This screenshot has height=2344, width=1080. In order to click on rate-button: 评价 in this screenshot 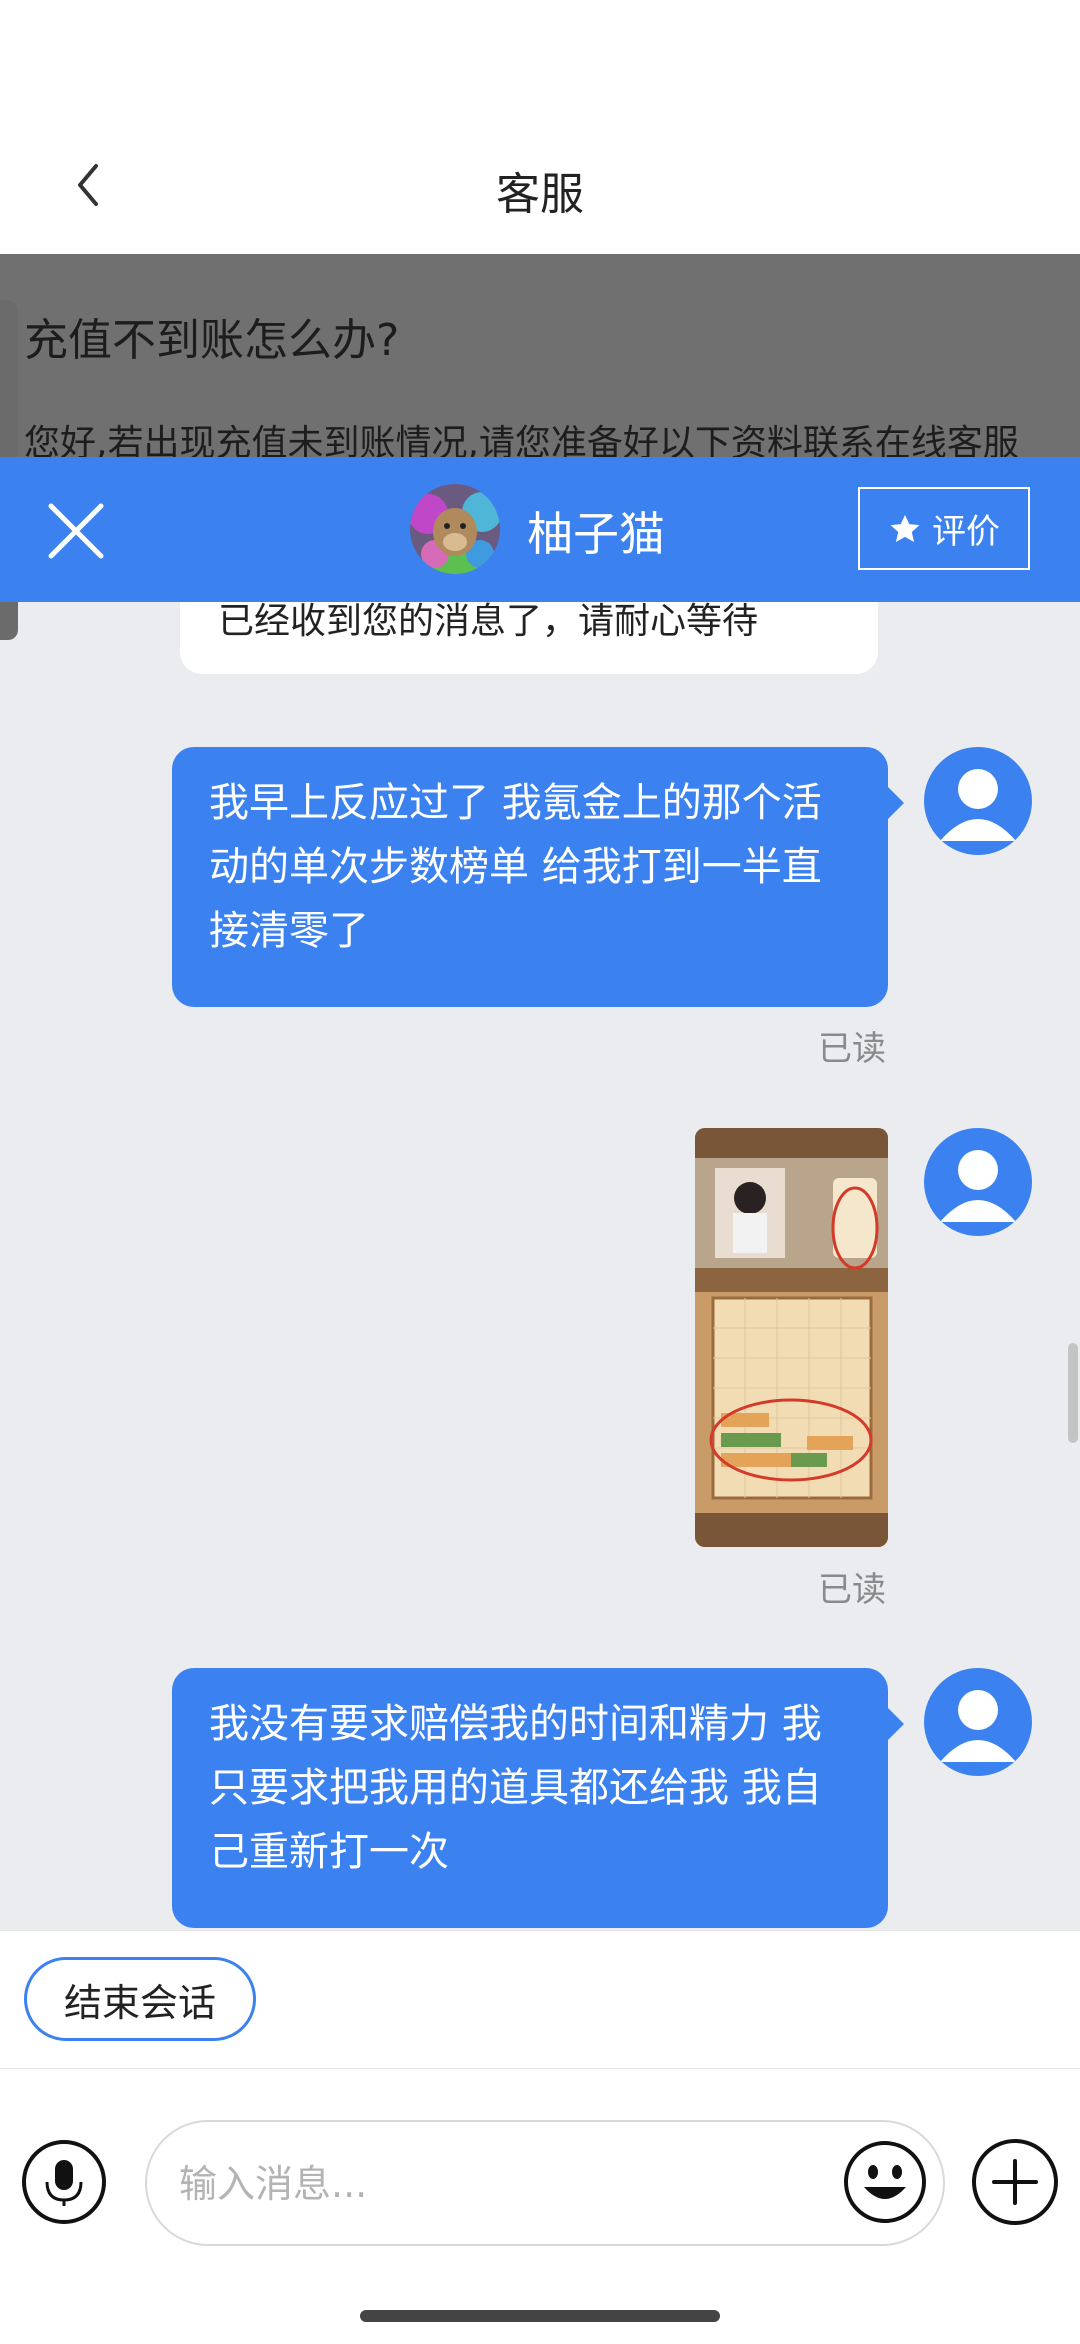, I will do `click(944, 528)`.